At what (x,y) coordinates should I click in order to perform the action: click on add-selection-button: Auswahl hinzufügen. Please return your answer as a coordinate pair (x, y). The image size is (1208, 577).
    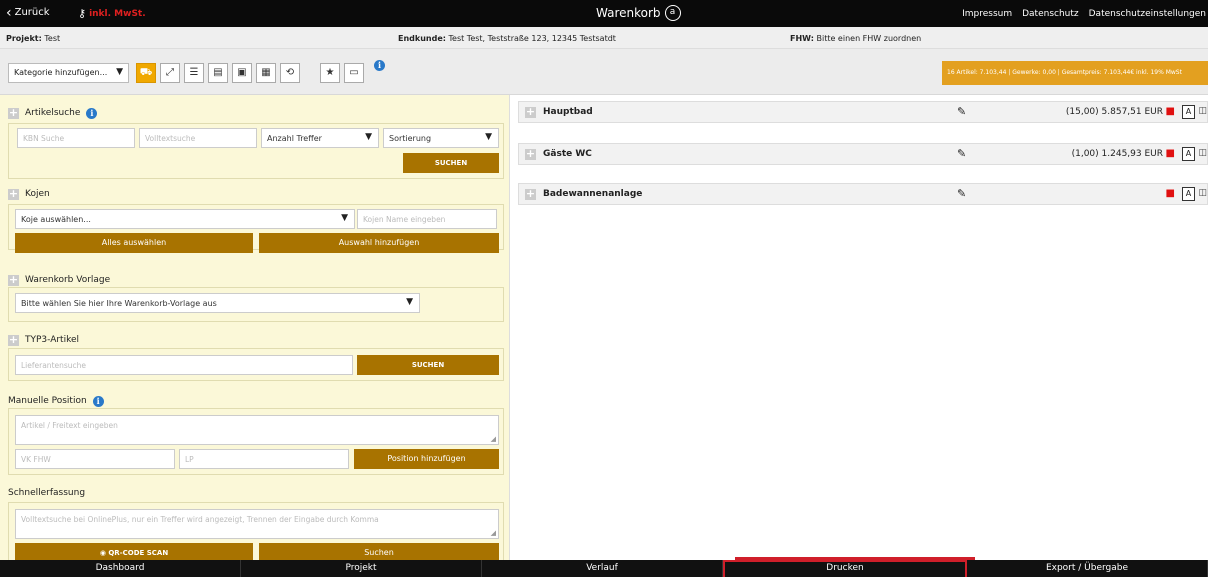
    Looking at the image, I should click on (379, 243).